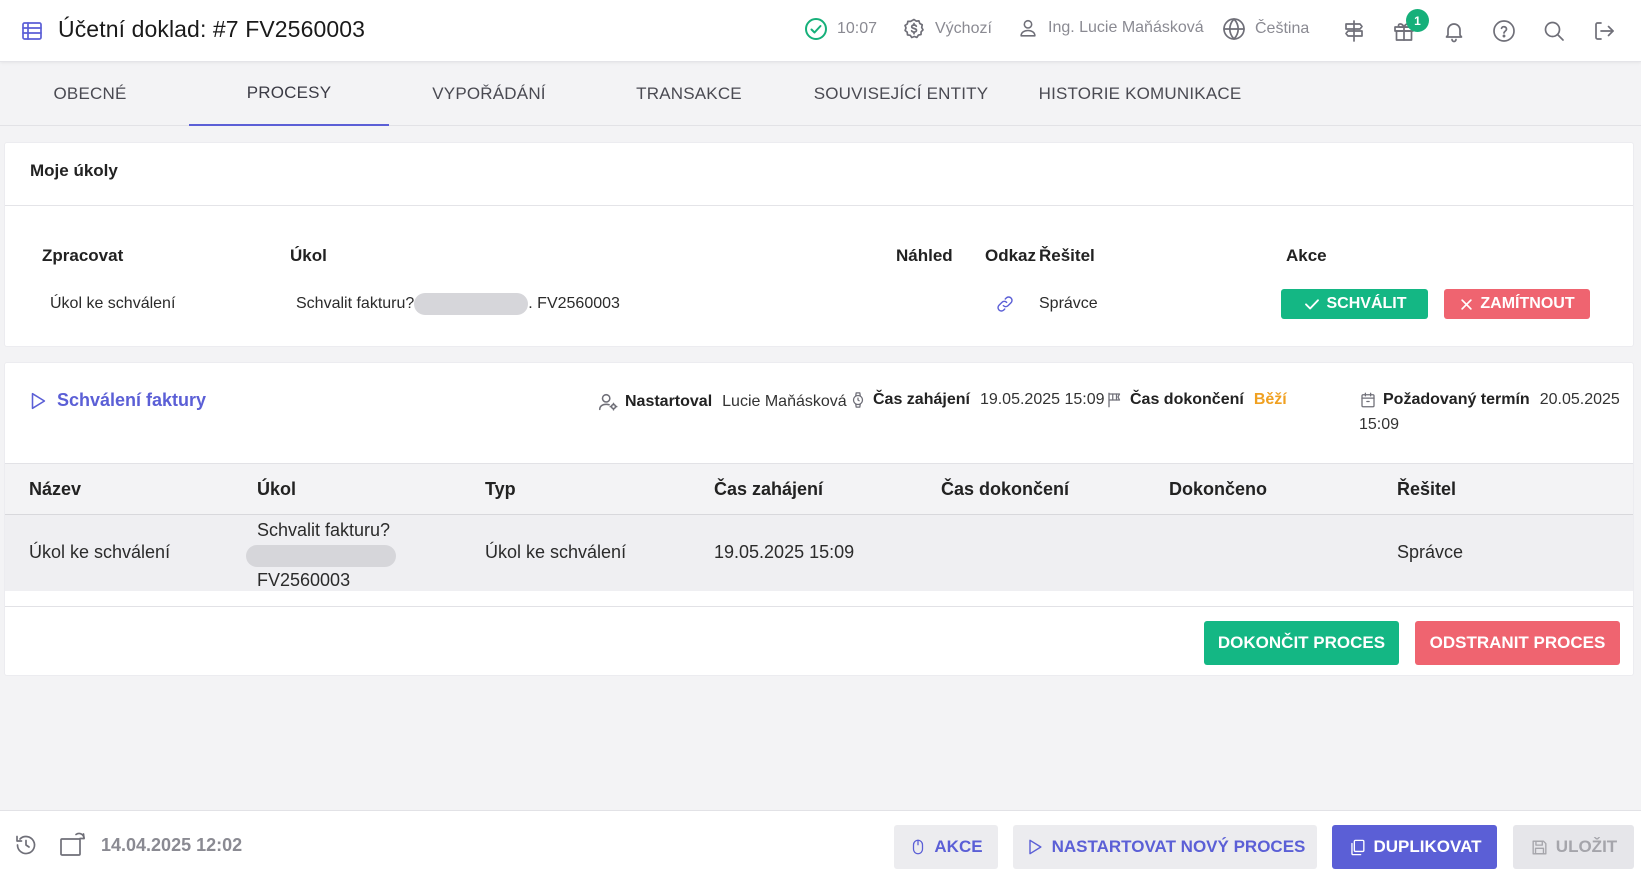 The image size is (1641, 877). Describe the element at coordinates (1306, 255) in the screenshot. I see `col-actions: Akce` at that location.